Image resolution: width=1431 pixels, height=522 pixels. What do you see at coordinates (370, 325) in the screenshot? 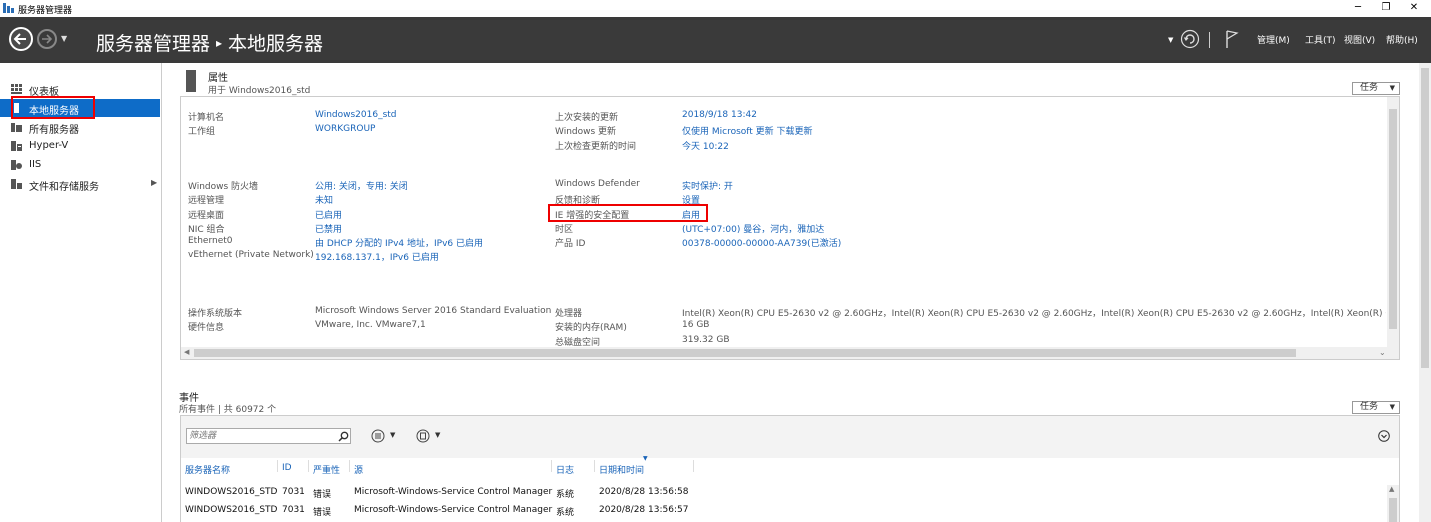
I see `prop-value: VMware, Inc. VMware7,1` at bounding box center [370, 325].